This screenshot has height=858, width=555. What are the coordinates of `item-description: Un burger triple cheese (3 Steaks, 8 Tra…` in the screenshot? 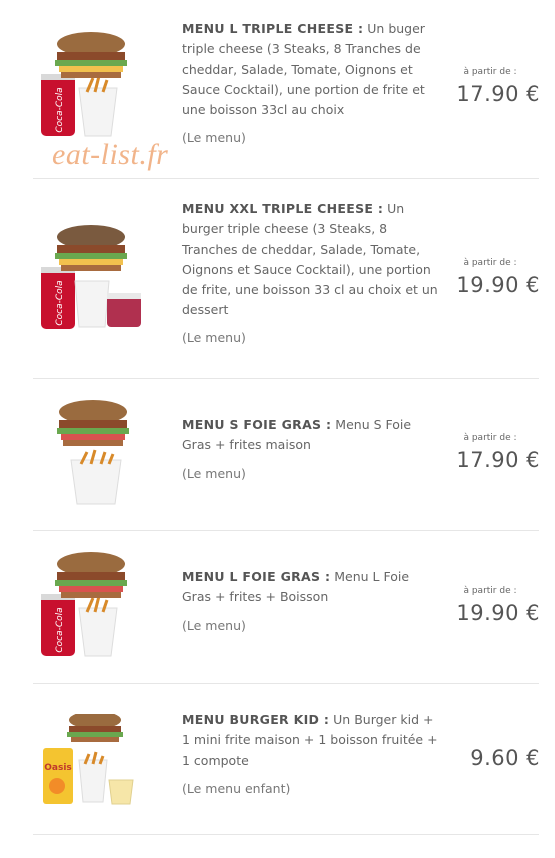 It's located at (310, 259).